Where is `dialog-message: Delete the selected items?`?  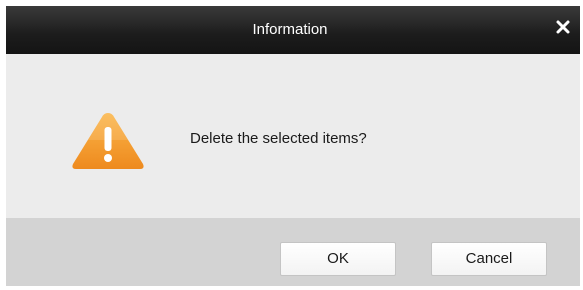 dialog-message: Delete the selected items? is located at coordinates (278, 138).